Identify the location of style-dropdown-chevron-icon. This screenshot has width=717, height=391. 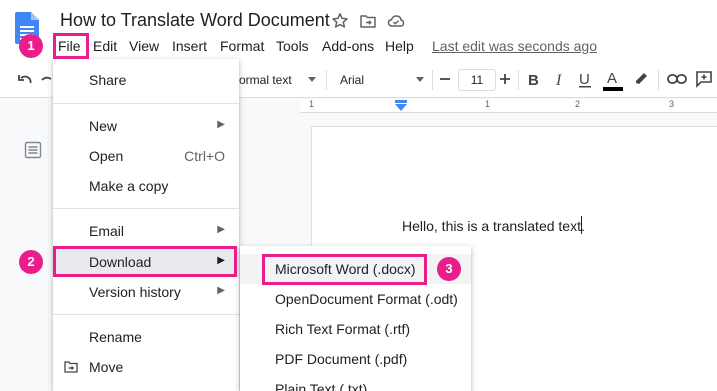
(312, 80).